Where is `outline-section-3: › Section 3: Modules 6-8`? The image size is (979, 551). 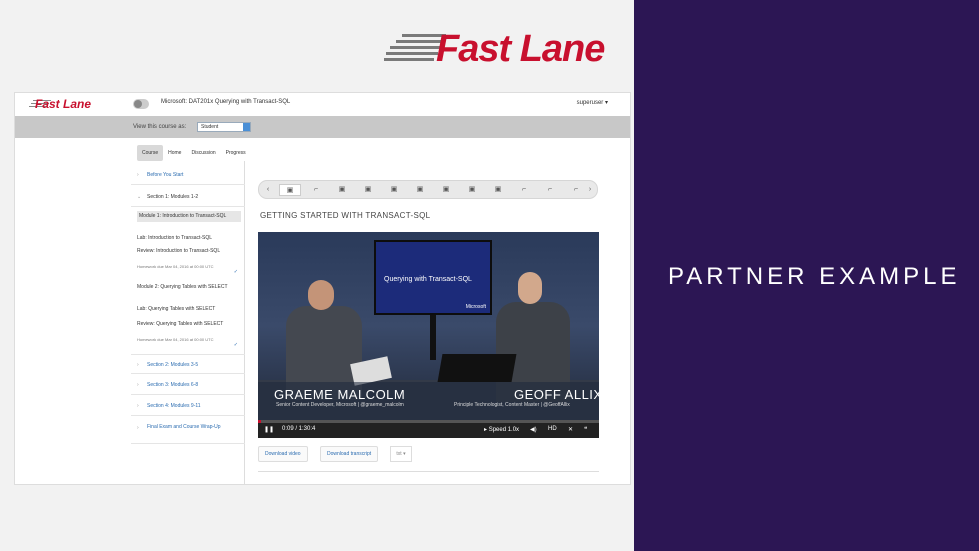 outline-section-3: › Section 3: Modules 6-8 is located at coordinates (188, 385).